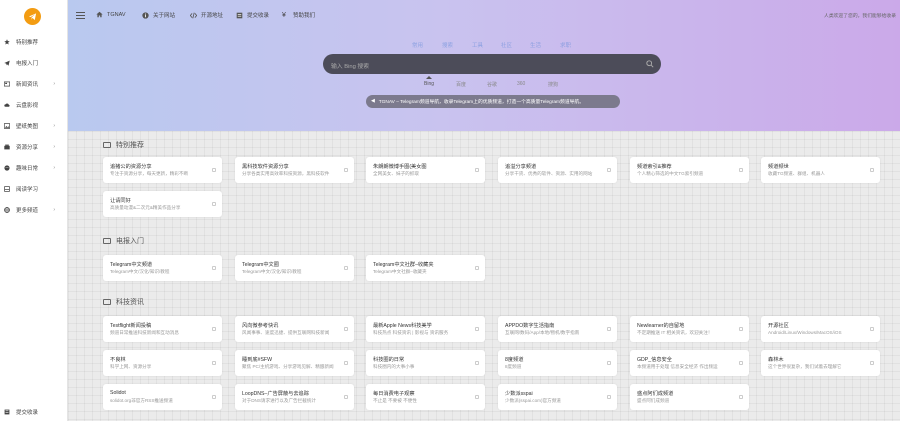 Image resolution: width=900 pixels, height=421 pixels. What do you see at coordinates (796, 173) in the screenshot?
I see `site-card-desc: 收藏TG频道、群组、机器人` at bounding box center [796, 173].